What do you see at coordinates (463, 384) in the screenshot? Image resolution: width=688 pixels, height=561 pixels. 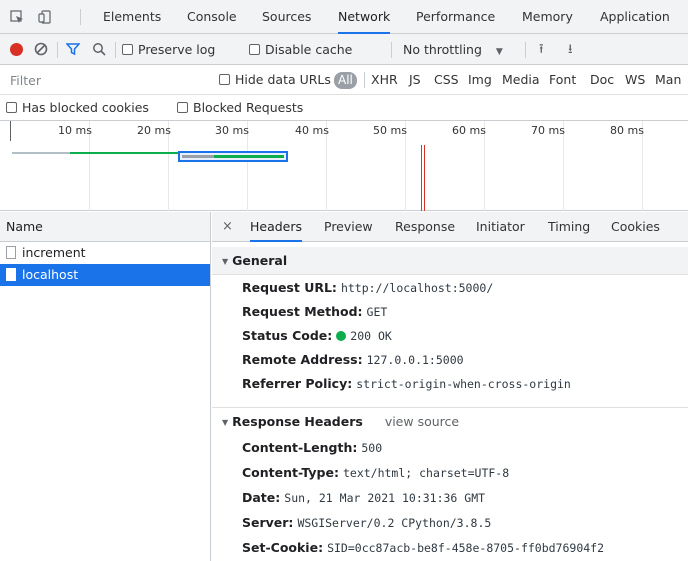 I see `header-value: strict-origin-when-cross-origin` at bounding box center [463, 384].